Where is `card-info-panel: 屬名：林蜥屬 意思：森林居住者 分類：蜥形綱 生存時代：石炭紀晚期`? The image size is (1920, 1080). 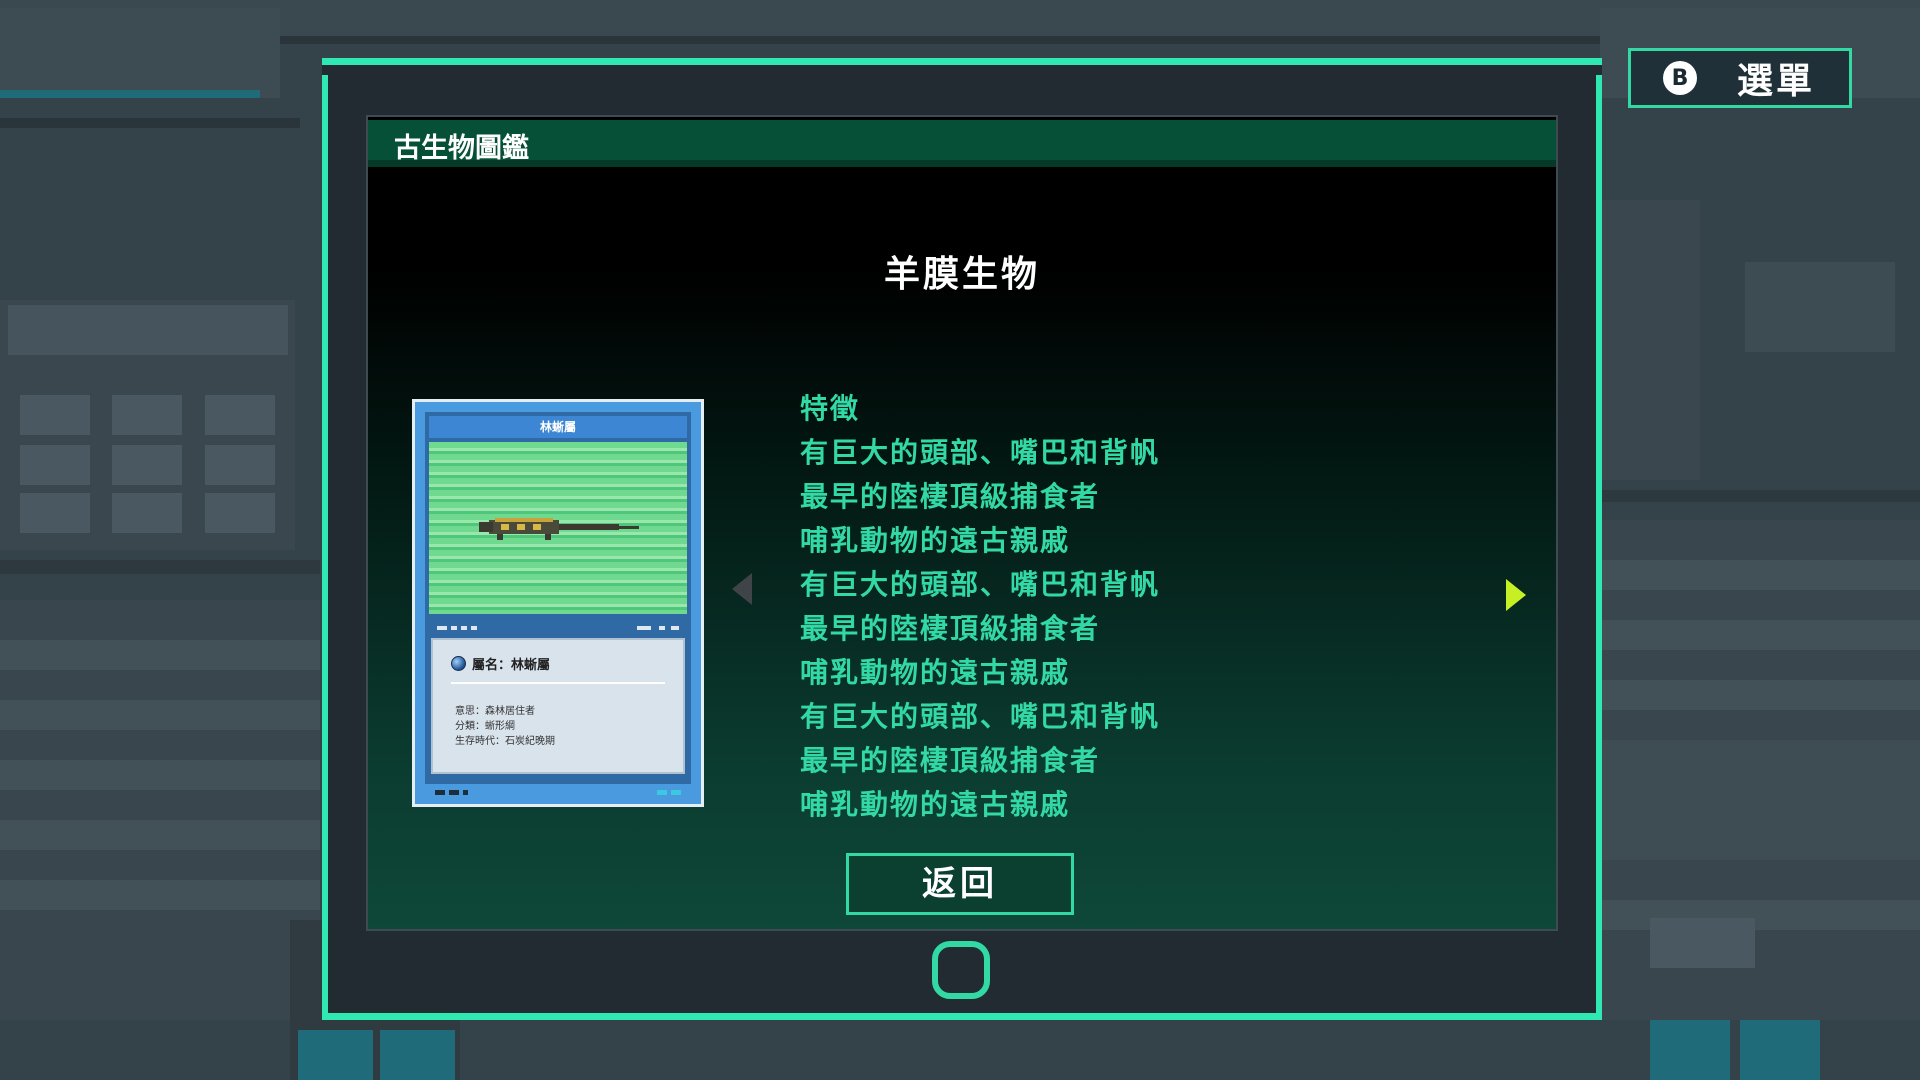 card-info-panel: 屬名：林蜥屬 意思：森林居住者 分類：蜥形綱 生存時代：石炭紀晚期 is located at coordinates (558, 706).